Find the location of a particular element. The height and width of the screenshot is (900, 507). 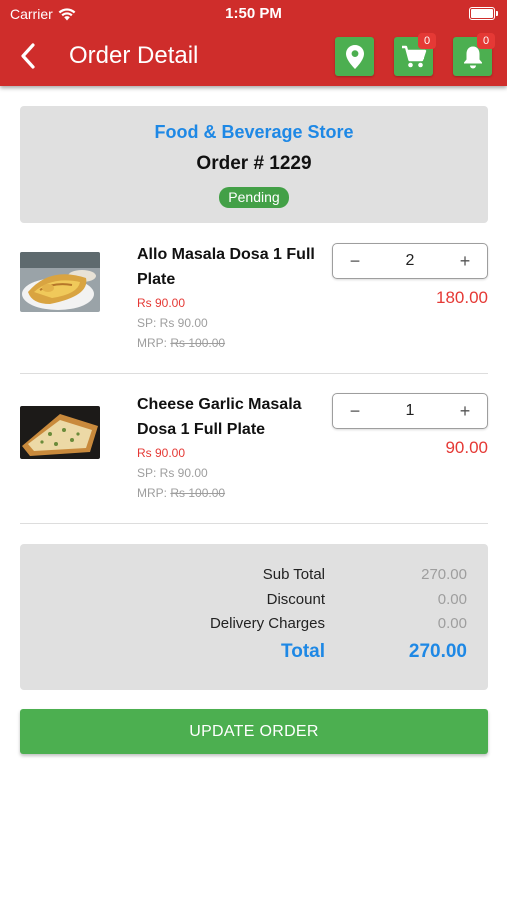

order-number: Order # 1229 is located at coordinates (254, 163).